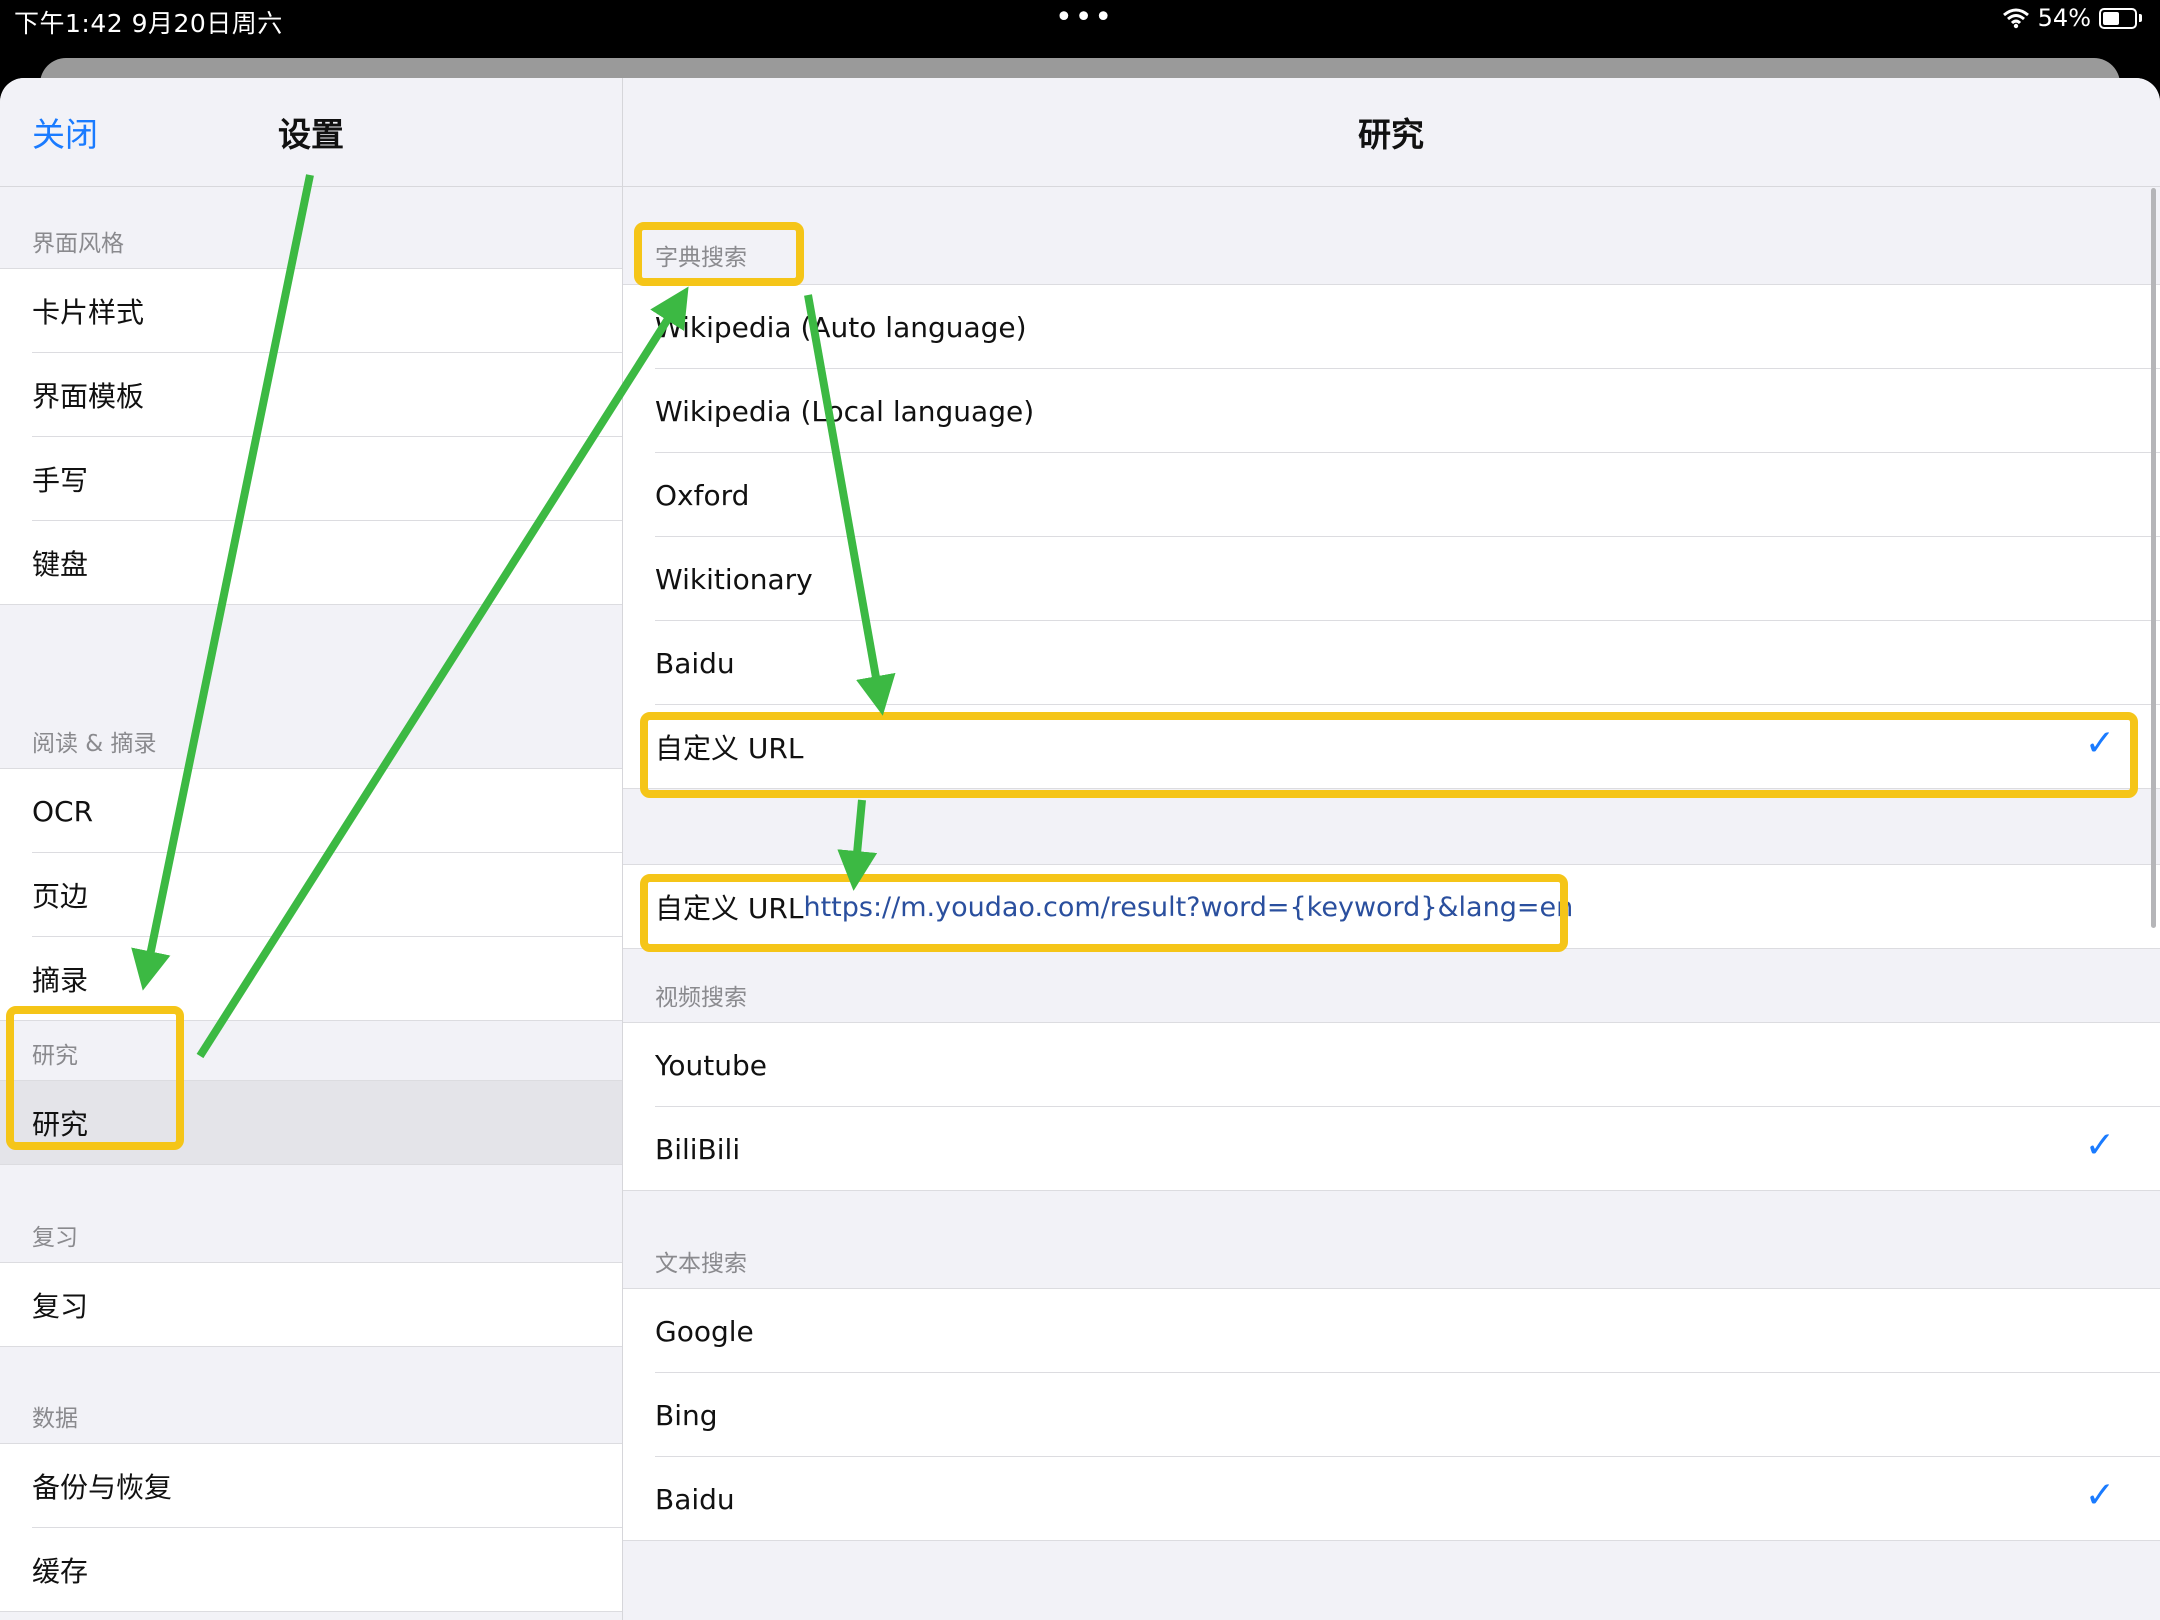 This screenshot has height=1620, width=2160. What do you see at coordinates (698, 1149) in the screenshot?
I see `option-label: BiliBili` at bounding box center [698, 1149].